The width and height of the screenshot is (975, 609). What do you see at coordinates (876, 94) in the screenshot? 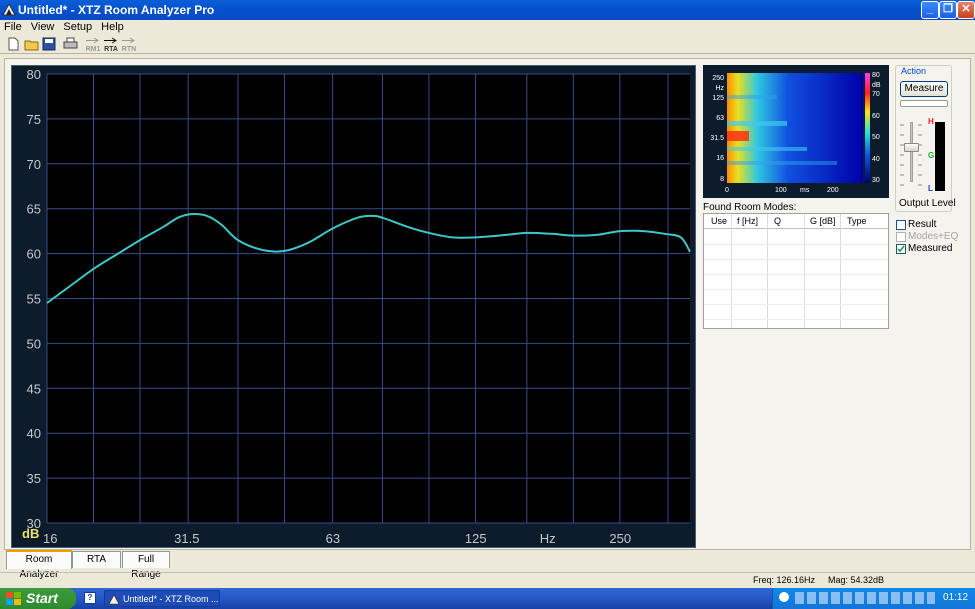
I see `spec-scale-tick: 70` at bounding box center [876, 94].